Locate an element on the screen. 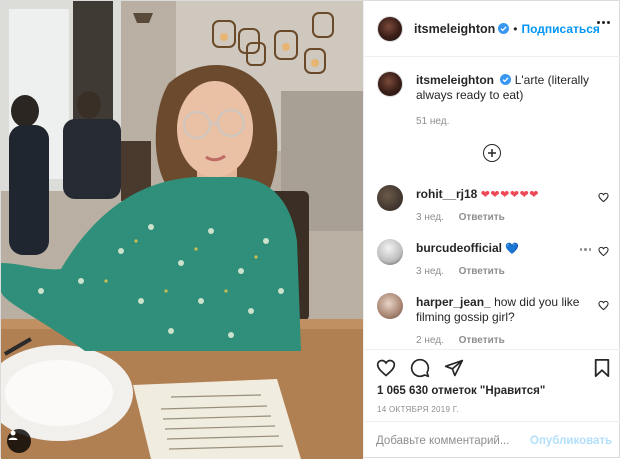  comment-item: burcudeofficial 💙 3 нед. Ответить is located at coordinates (495, 264).